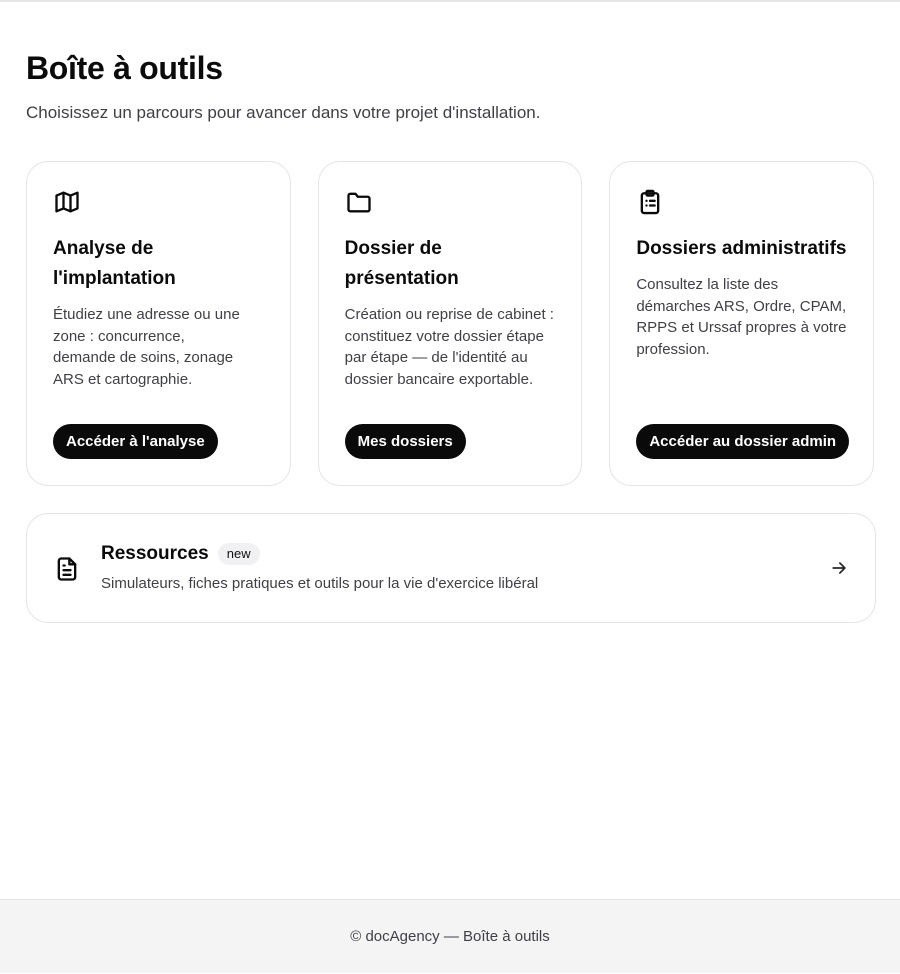  What do you see at coordinates (450, 1) in the screenshot?
I see `top-divider` at bounding box center [450, 1].